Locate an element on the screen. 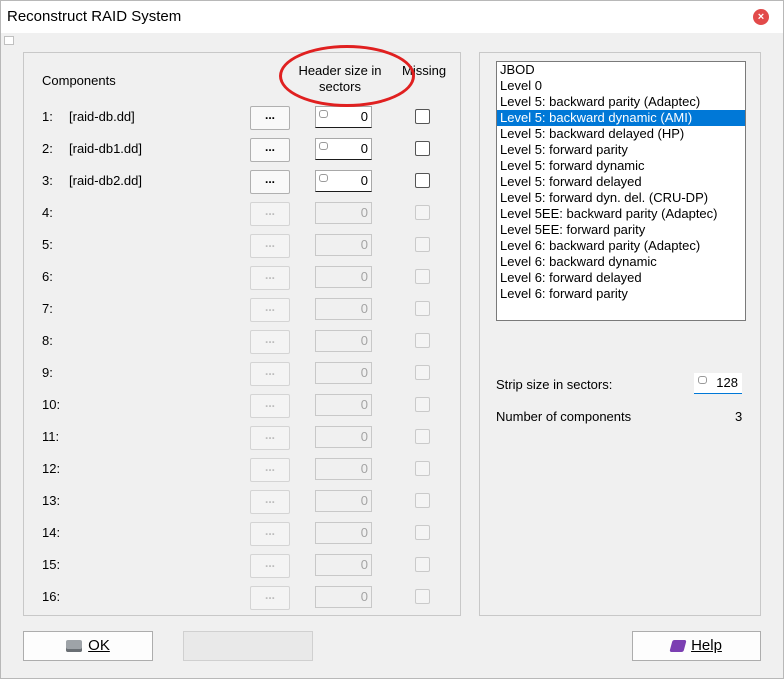 The height and width of the screenshot is (679, 784). component-number: 10: is located at coordinates (51, 404).